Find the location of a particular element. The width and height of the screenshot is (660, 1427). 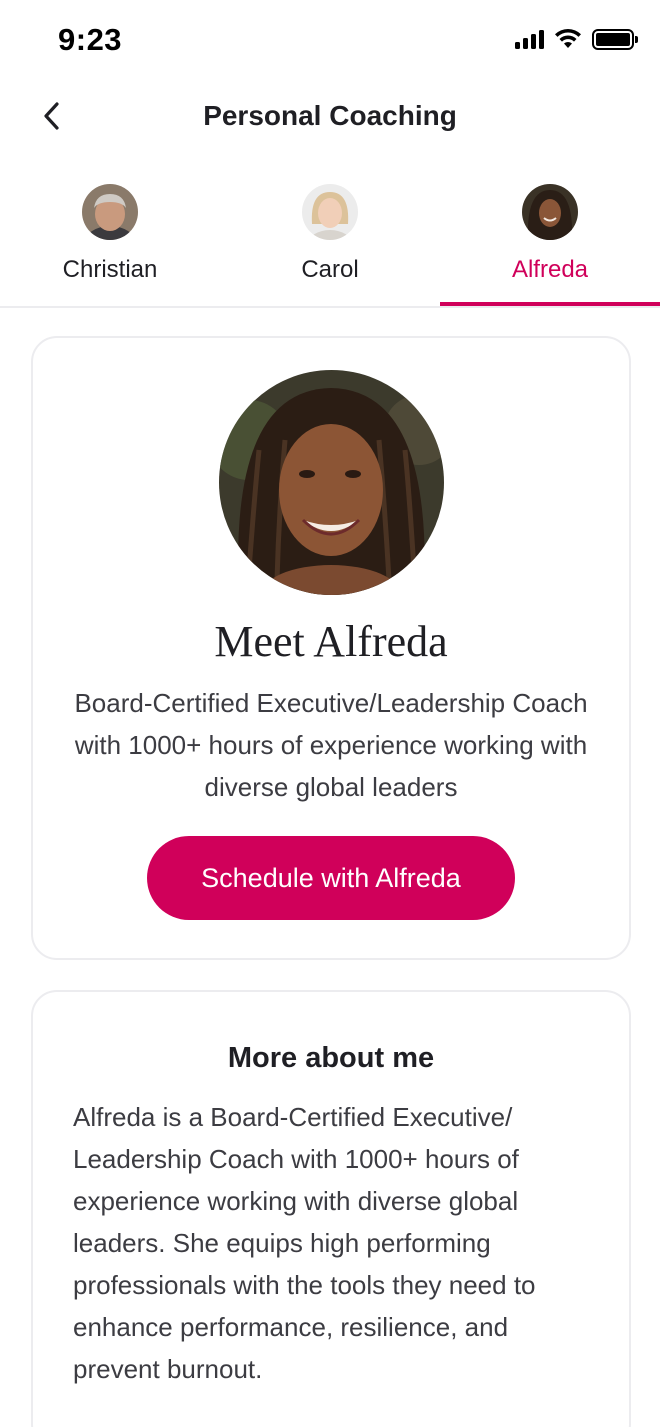

coach-tabs: Christian Carol Alfreda is located at coordinates (330, 244).